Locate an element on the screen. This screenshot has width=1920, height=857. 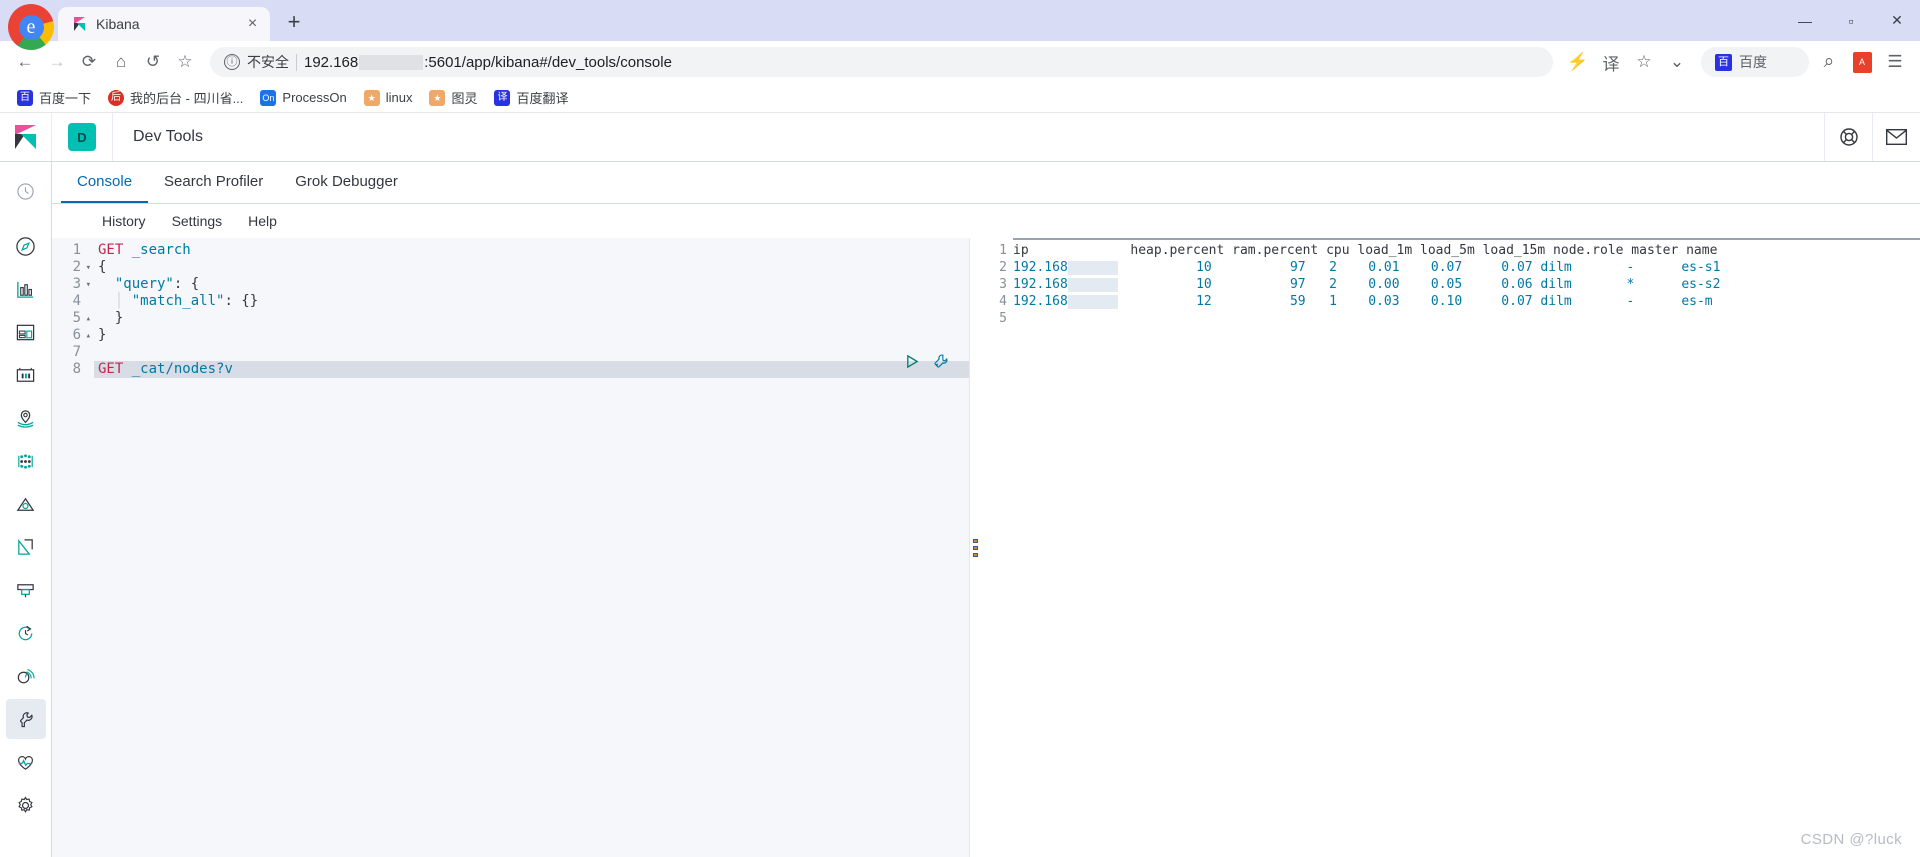
editor-line: │ "match_all": {} is located at coordinates (531, 301).